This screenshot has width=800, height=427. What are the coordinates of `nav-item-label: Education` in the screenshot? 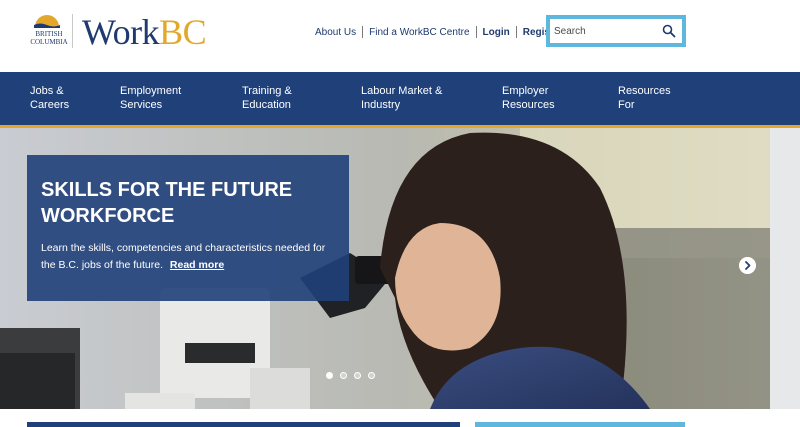 It's located at (266, 105).